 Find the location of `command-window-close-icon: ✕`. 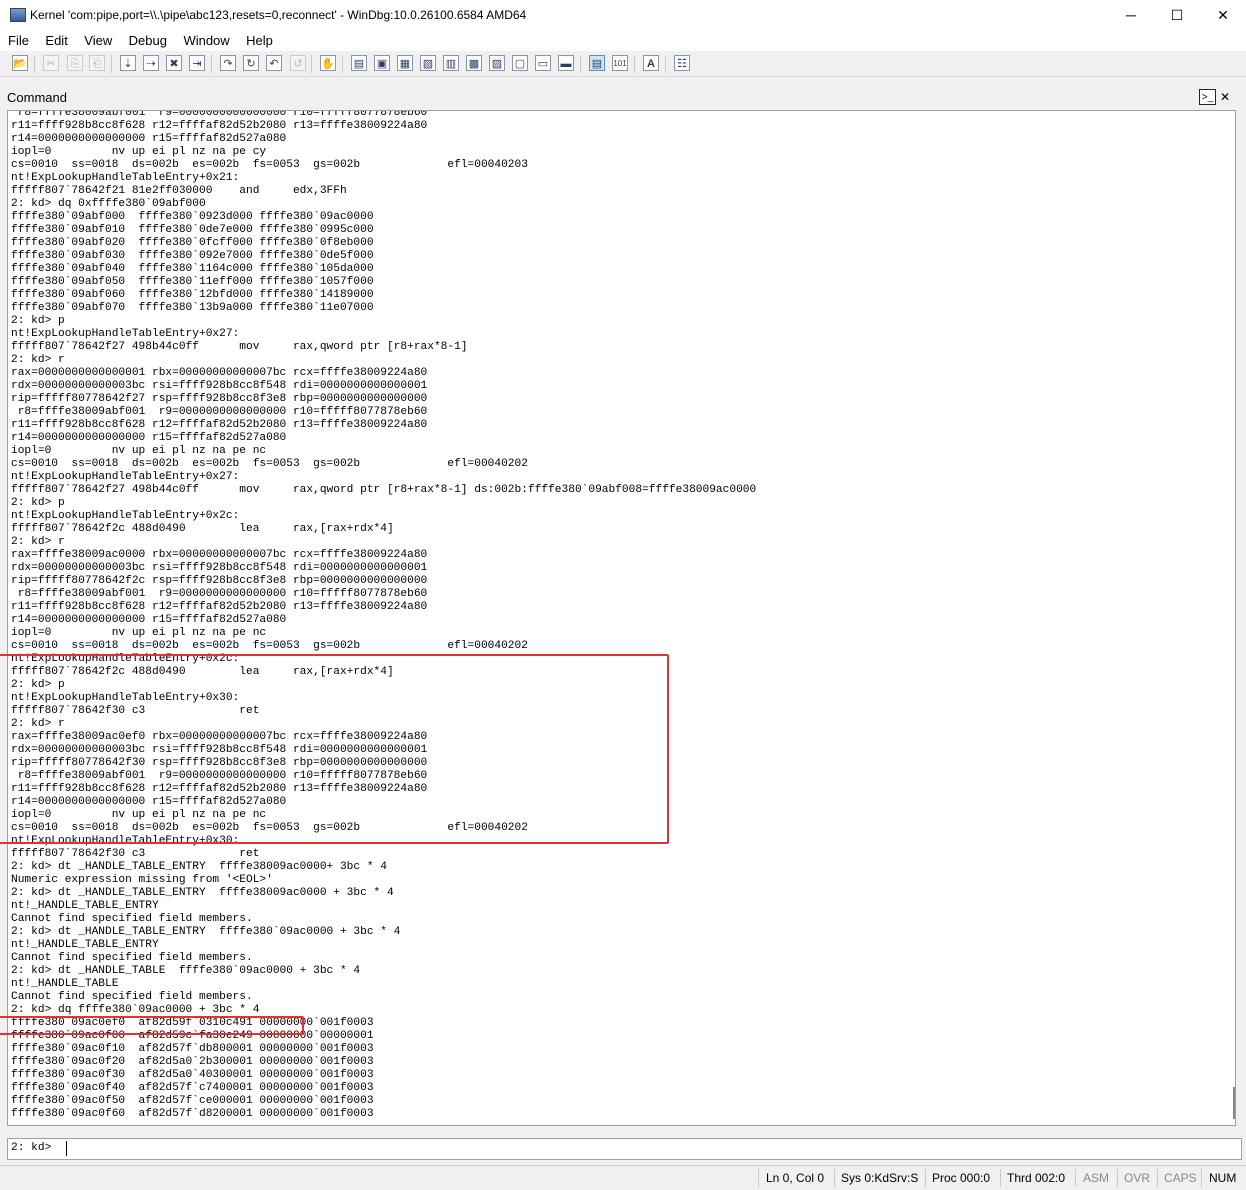

command-window-close-icon: ✕ is located at coordinates (1225, 97).